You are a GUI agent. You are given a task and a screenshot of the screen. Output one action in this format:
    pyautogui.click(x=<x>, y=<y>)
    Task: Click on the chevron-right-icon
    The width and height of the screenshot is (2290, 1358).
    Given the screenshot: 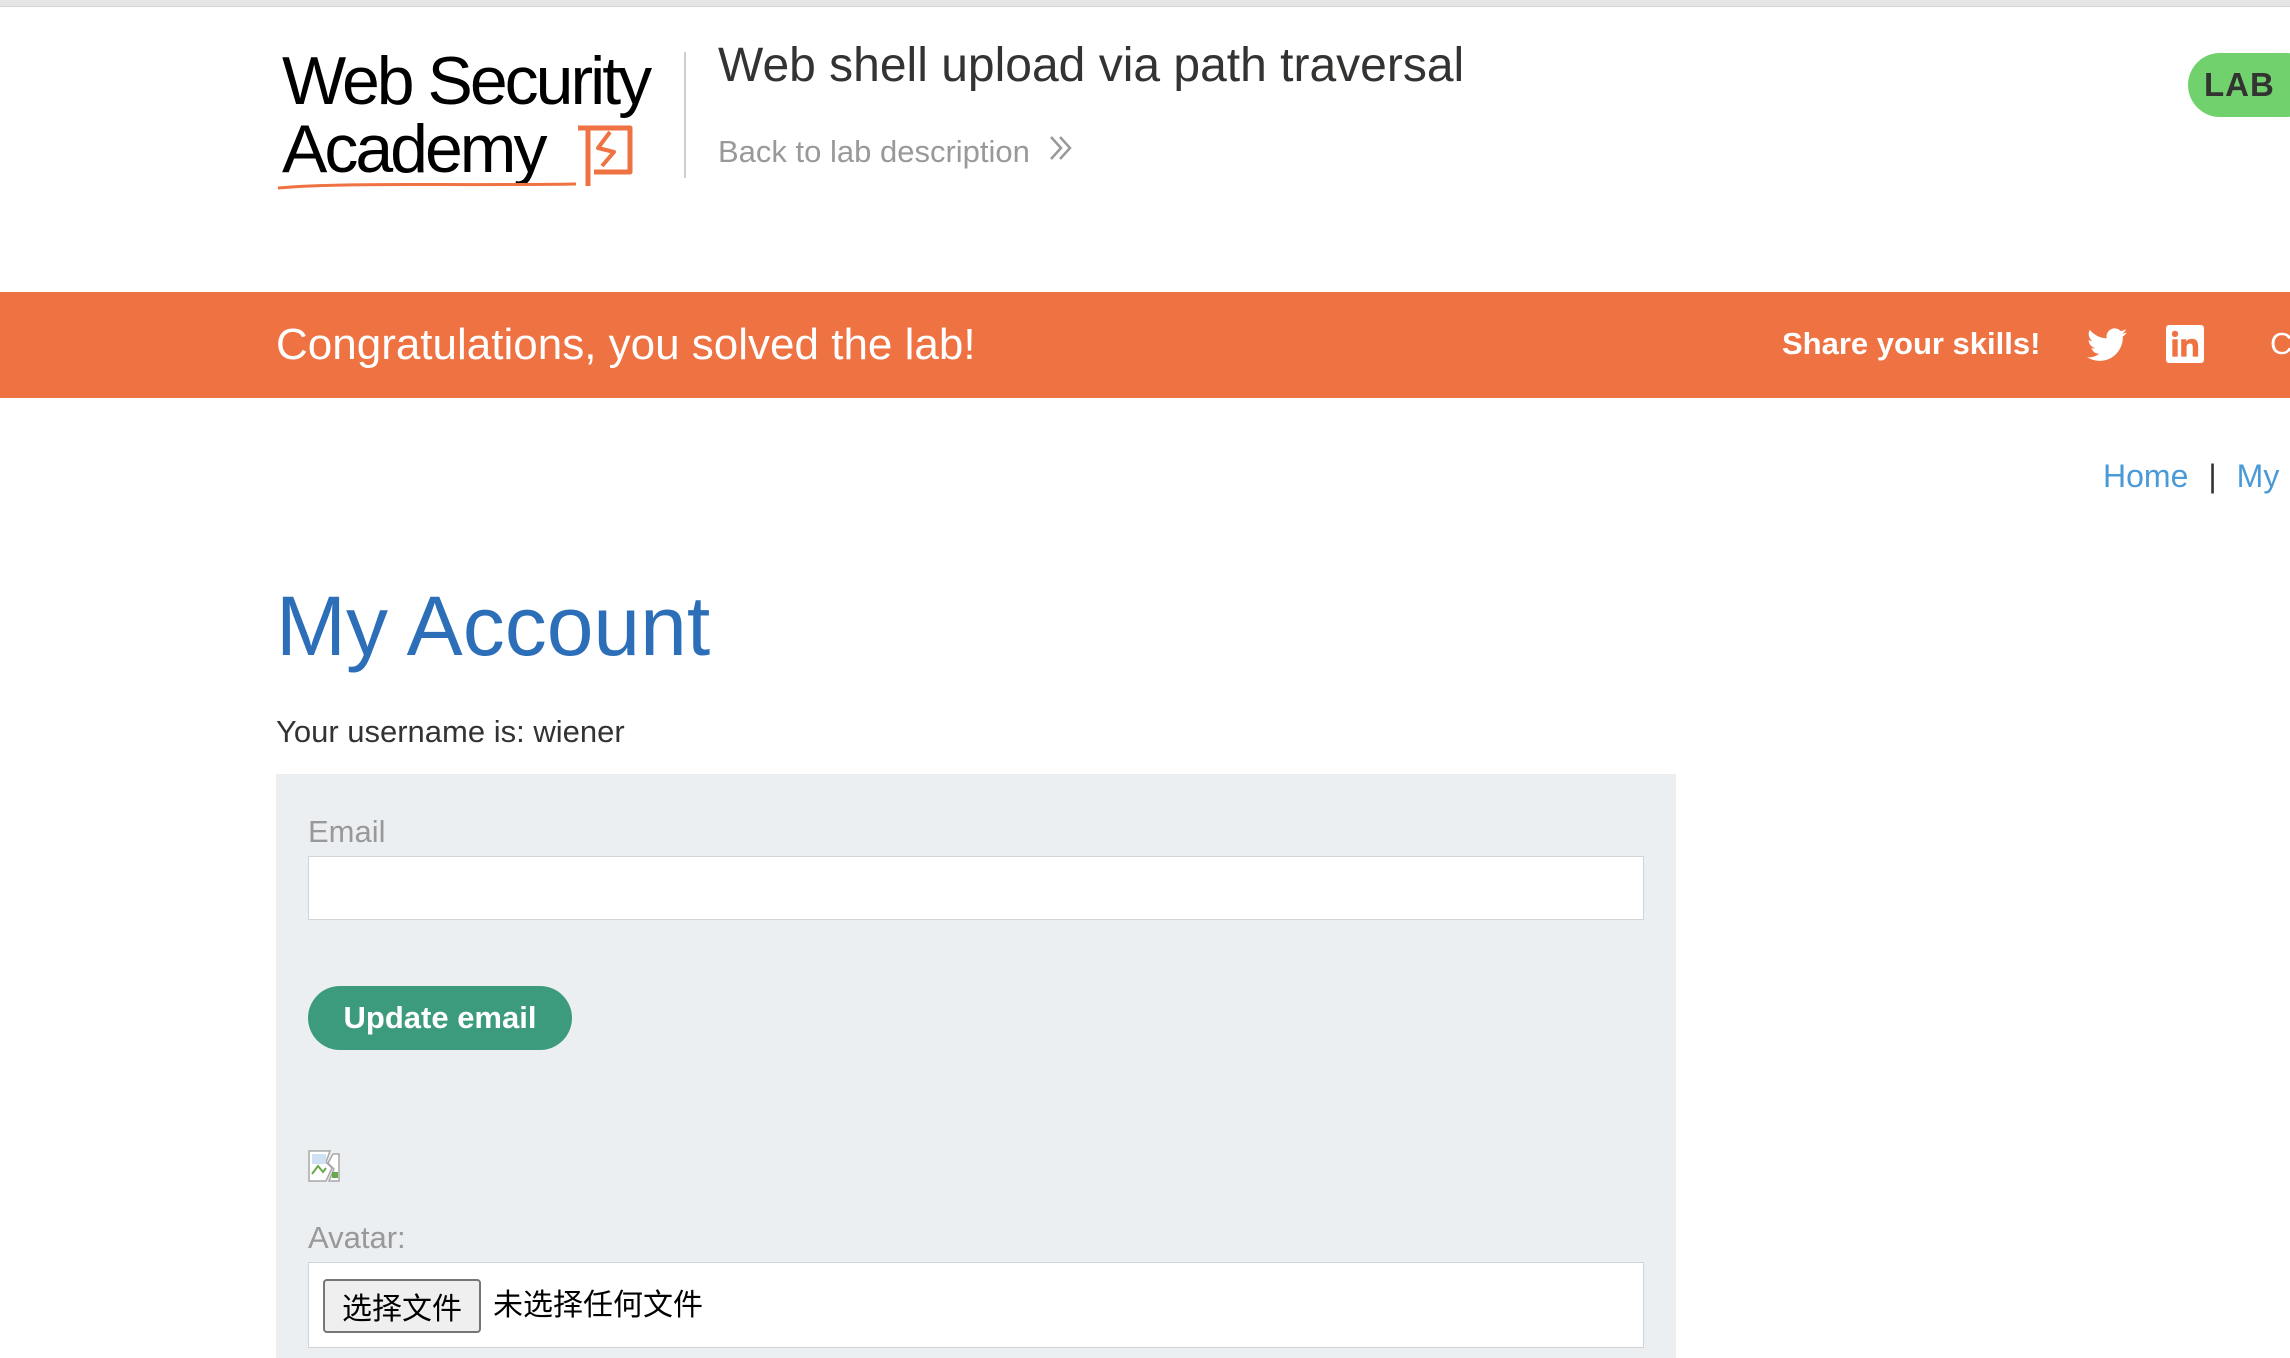 What is the action you would take?
    pyautogui.click(x=1061, y=152)
    